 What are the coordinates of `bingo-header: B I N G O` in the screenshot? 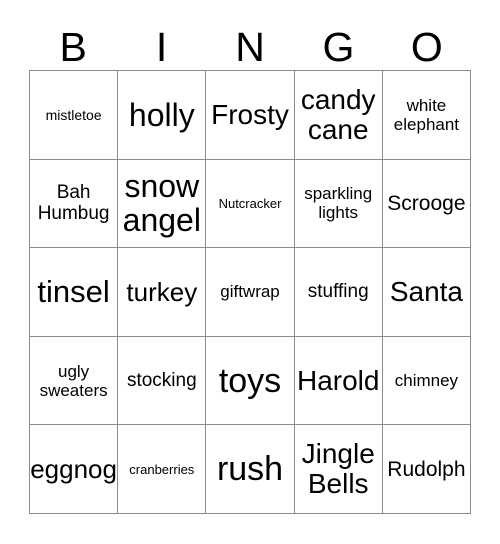 It's located at (250, 44).